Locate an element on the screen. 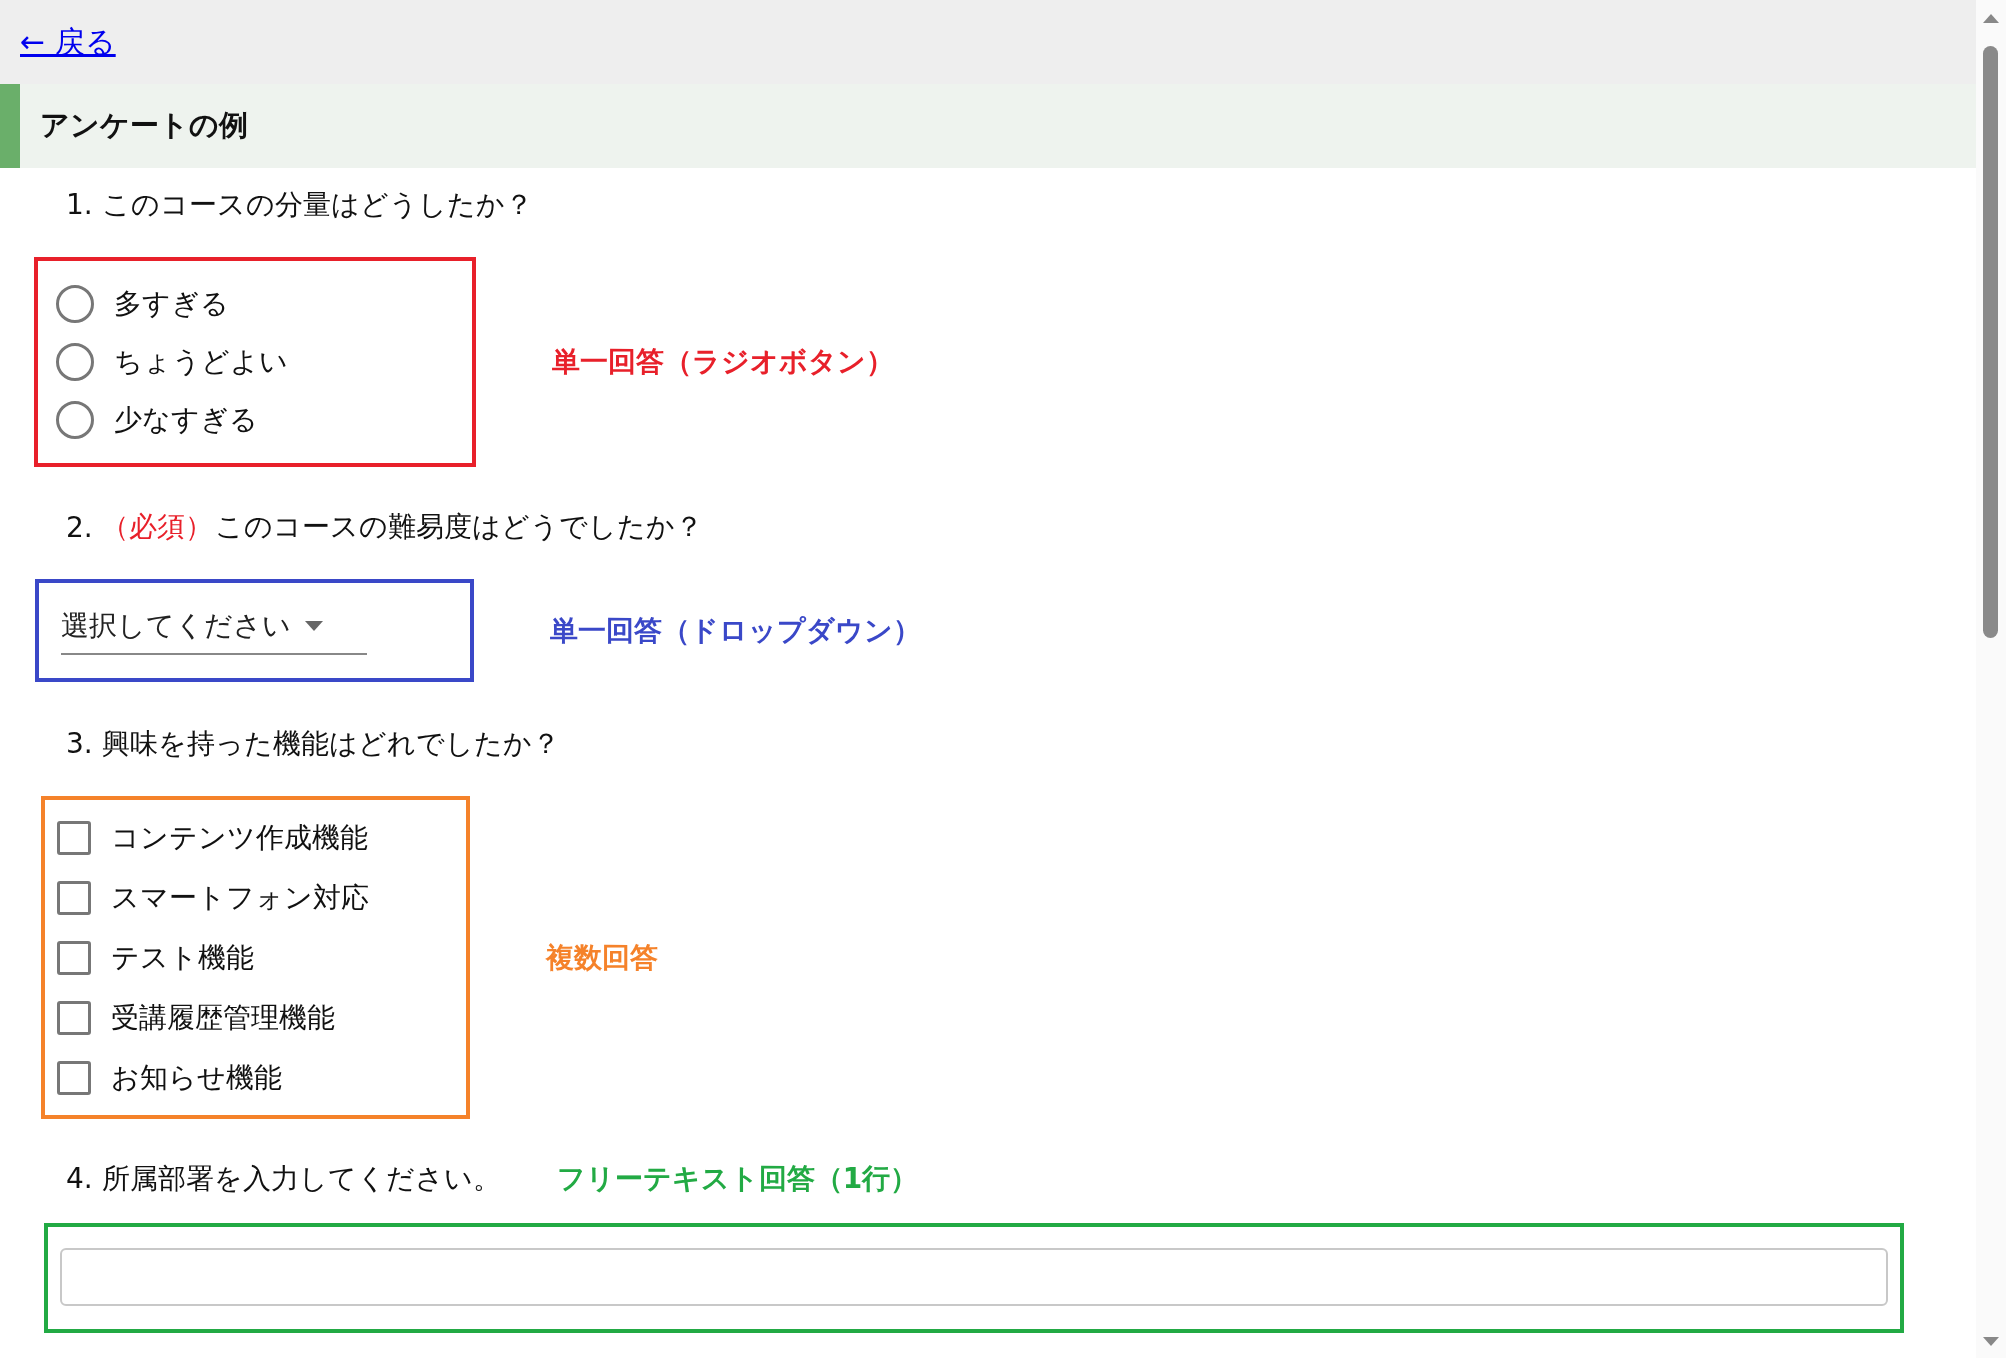 This screenshot has width=2006, height=1358. caret-icon is located at coordinates (314, 626).